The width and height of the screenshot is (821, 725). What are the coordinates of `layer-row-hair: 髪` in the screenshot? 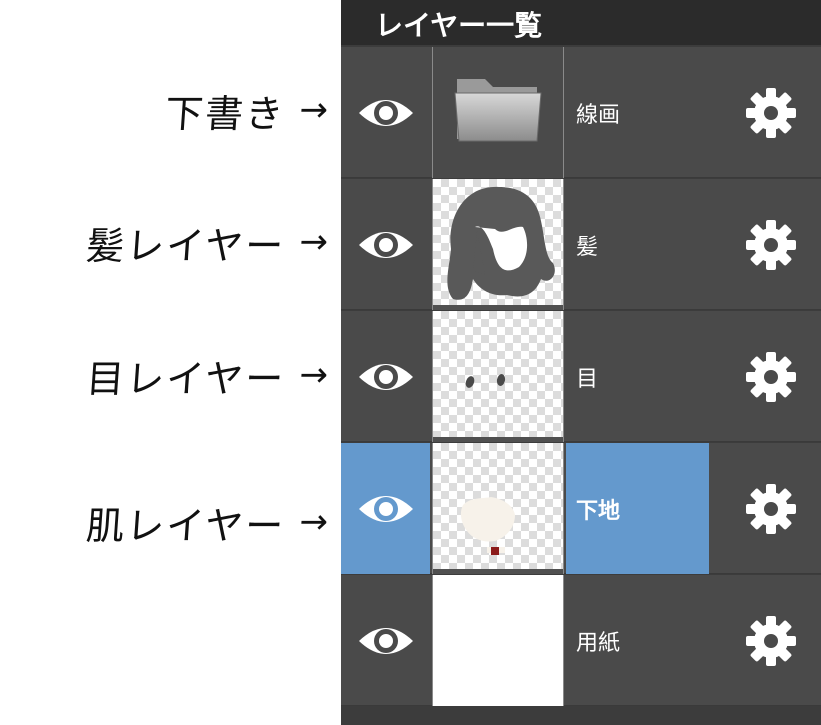 It's located at (581, 244).